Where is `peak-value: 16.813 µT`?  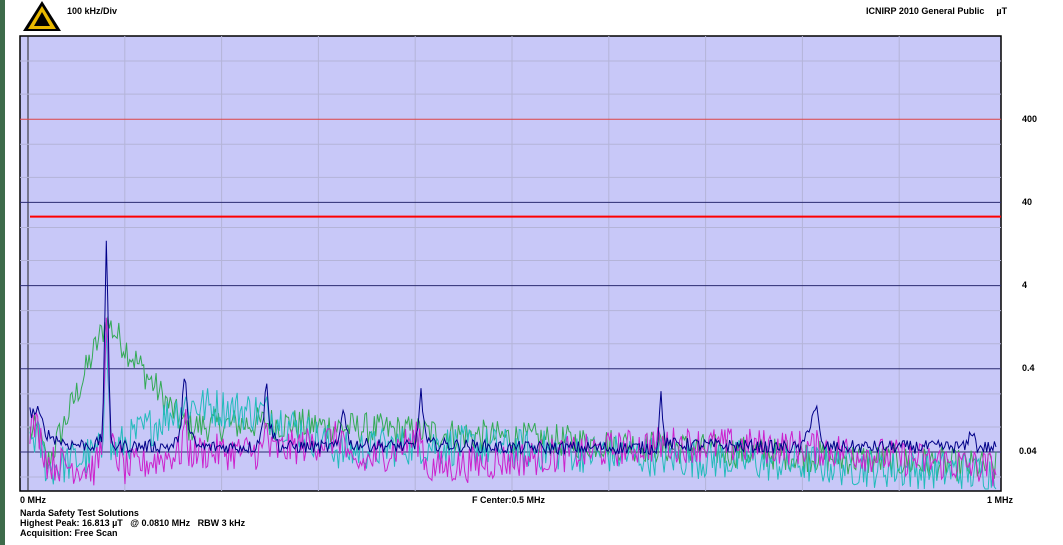
peak-value: 16.813 µT is located at coordinates (102, 523).